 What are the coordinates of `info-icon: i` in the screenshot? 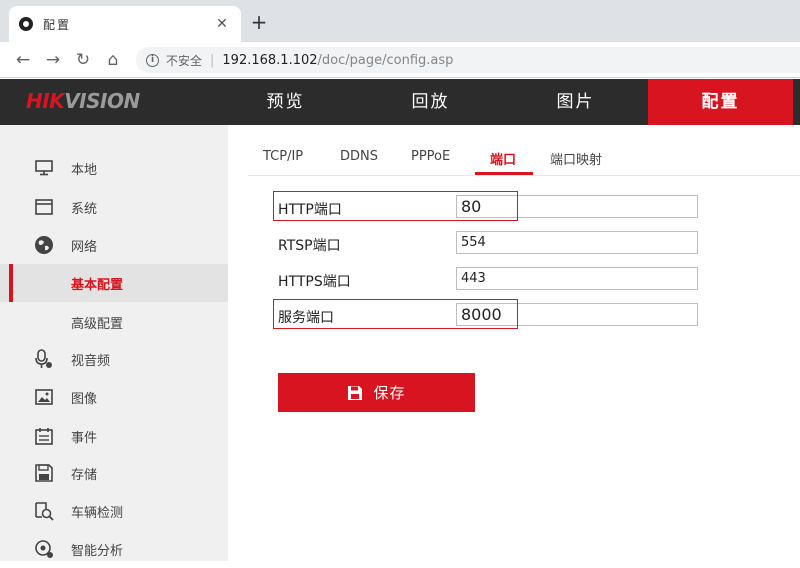 It's located at (152, 60).